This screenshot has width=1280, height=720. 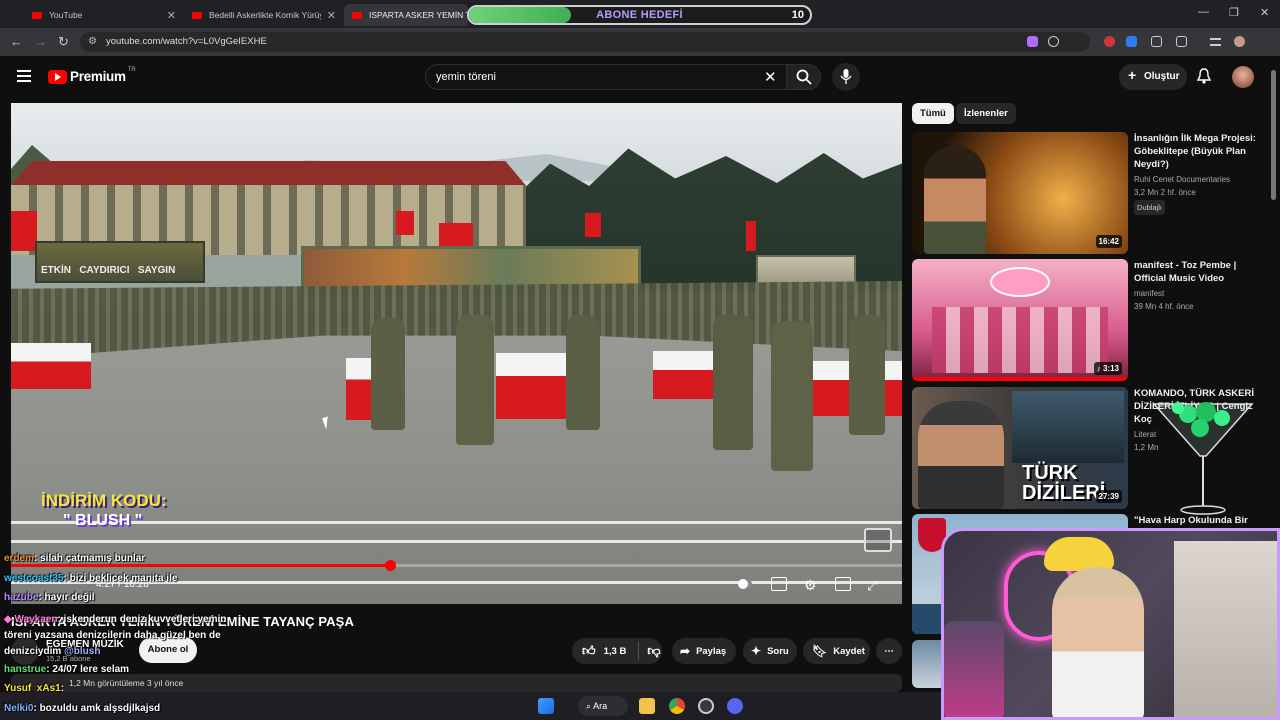 What do you see at coordinates (797, 15) in the screenshot?
I see `goal-value: 10` at bounding box center [797, 15].